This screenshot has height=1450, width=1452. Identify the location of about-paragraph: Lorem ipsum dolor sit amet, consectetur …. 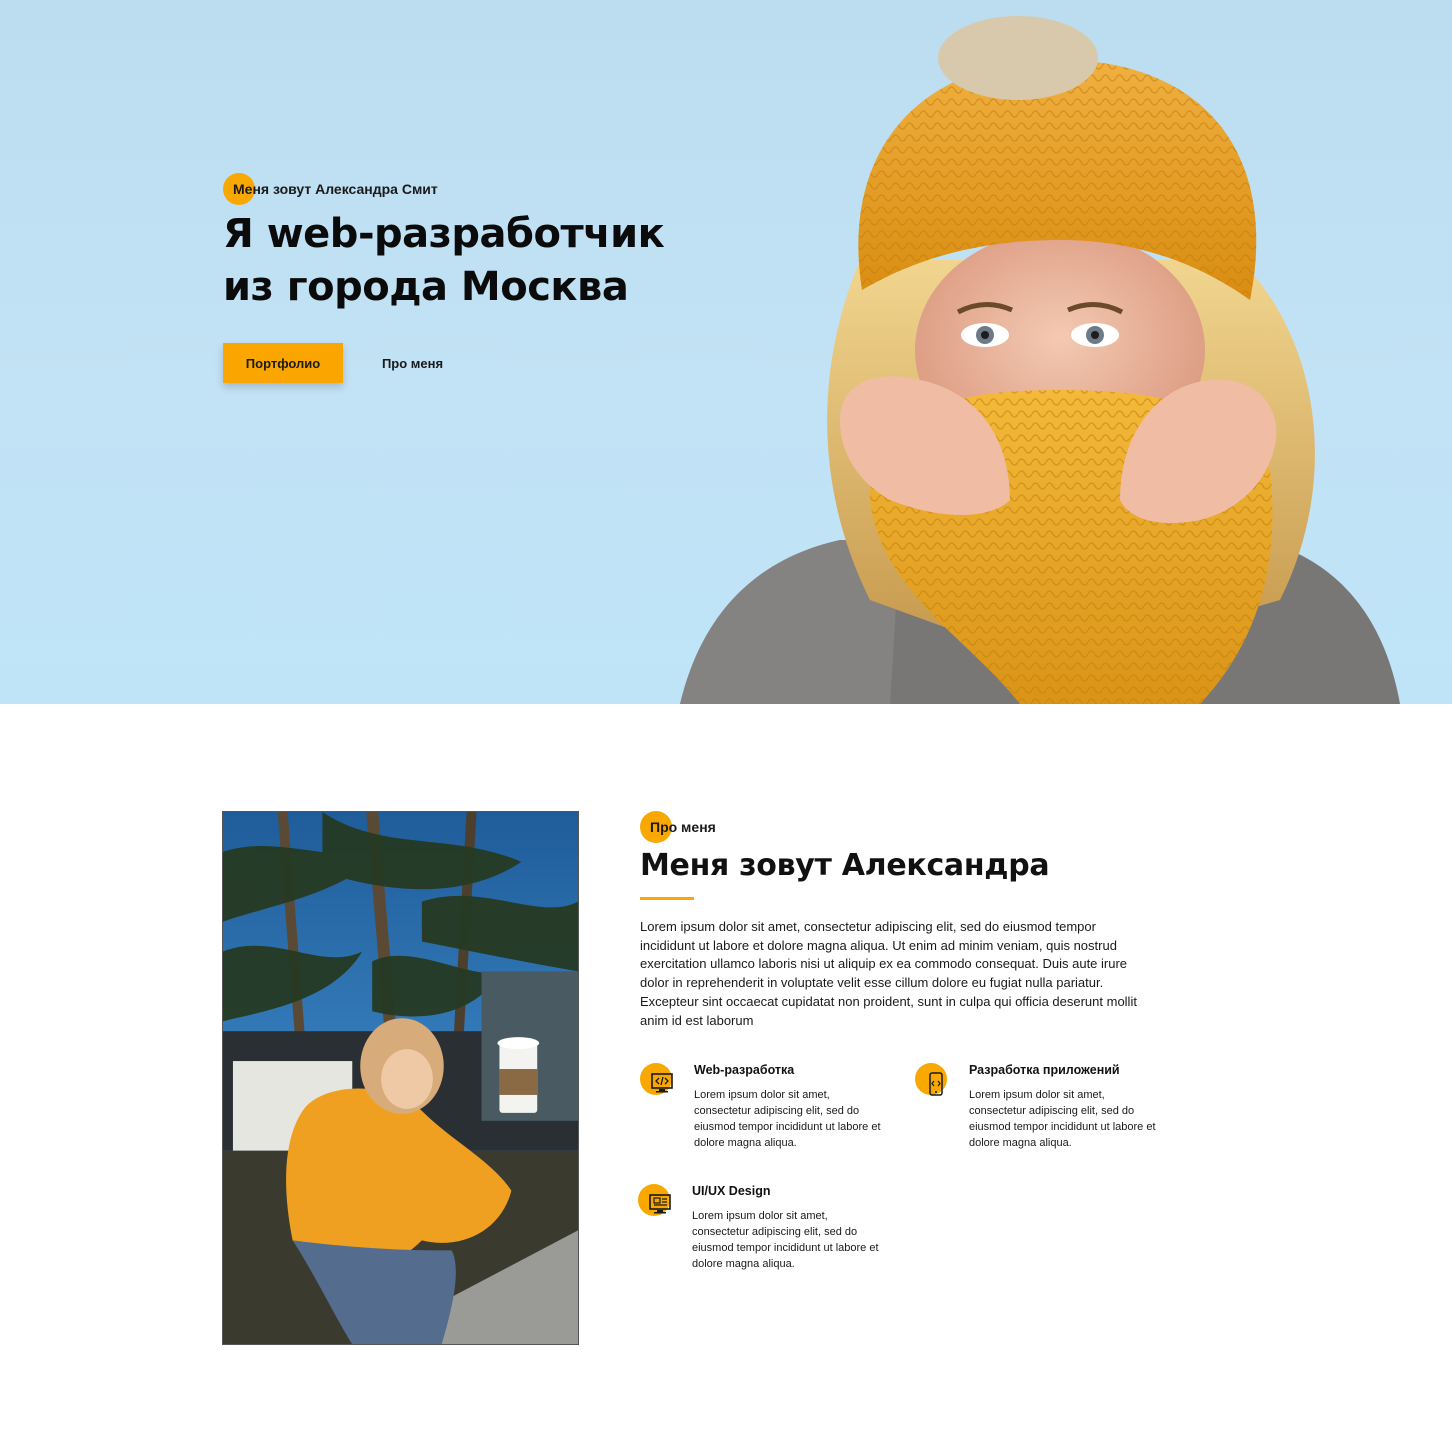
(888, 973).